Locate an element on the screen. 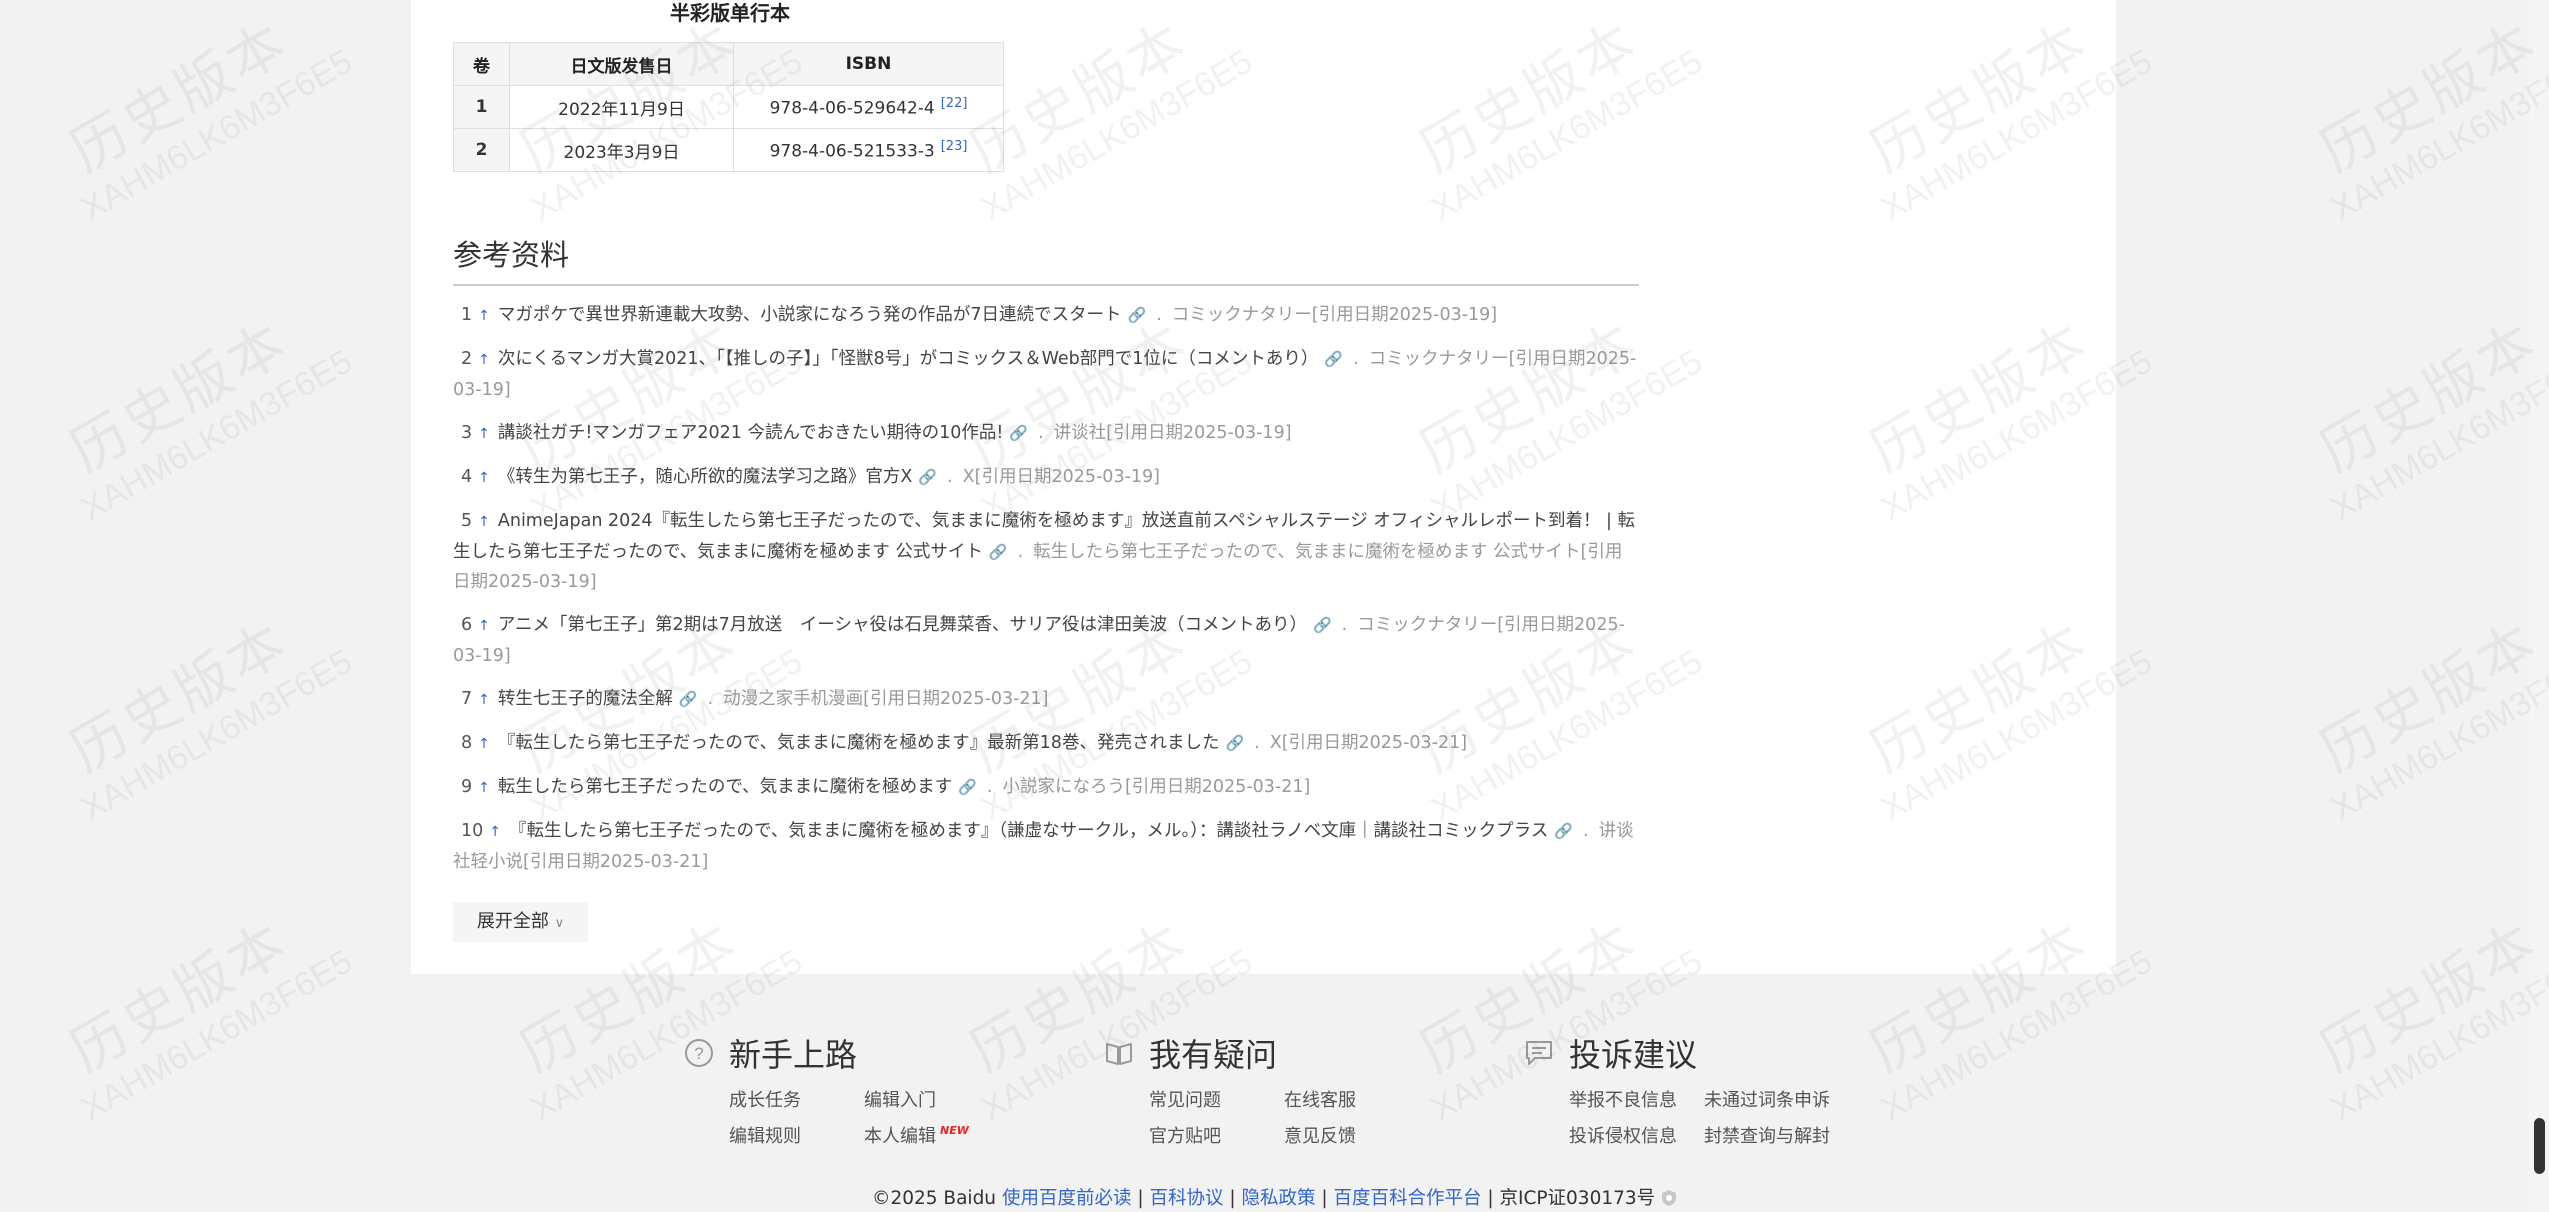 The image size is (2549, 1212). footer-links: 常见问题 在线客服 官方贴吧 意见反馈 is located at coordinates (1284, 1117).